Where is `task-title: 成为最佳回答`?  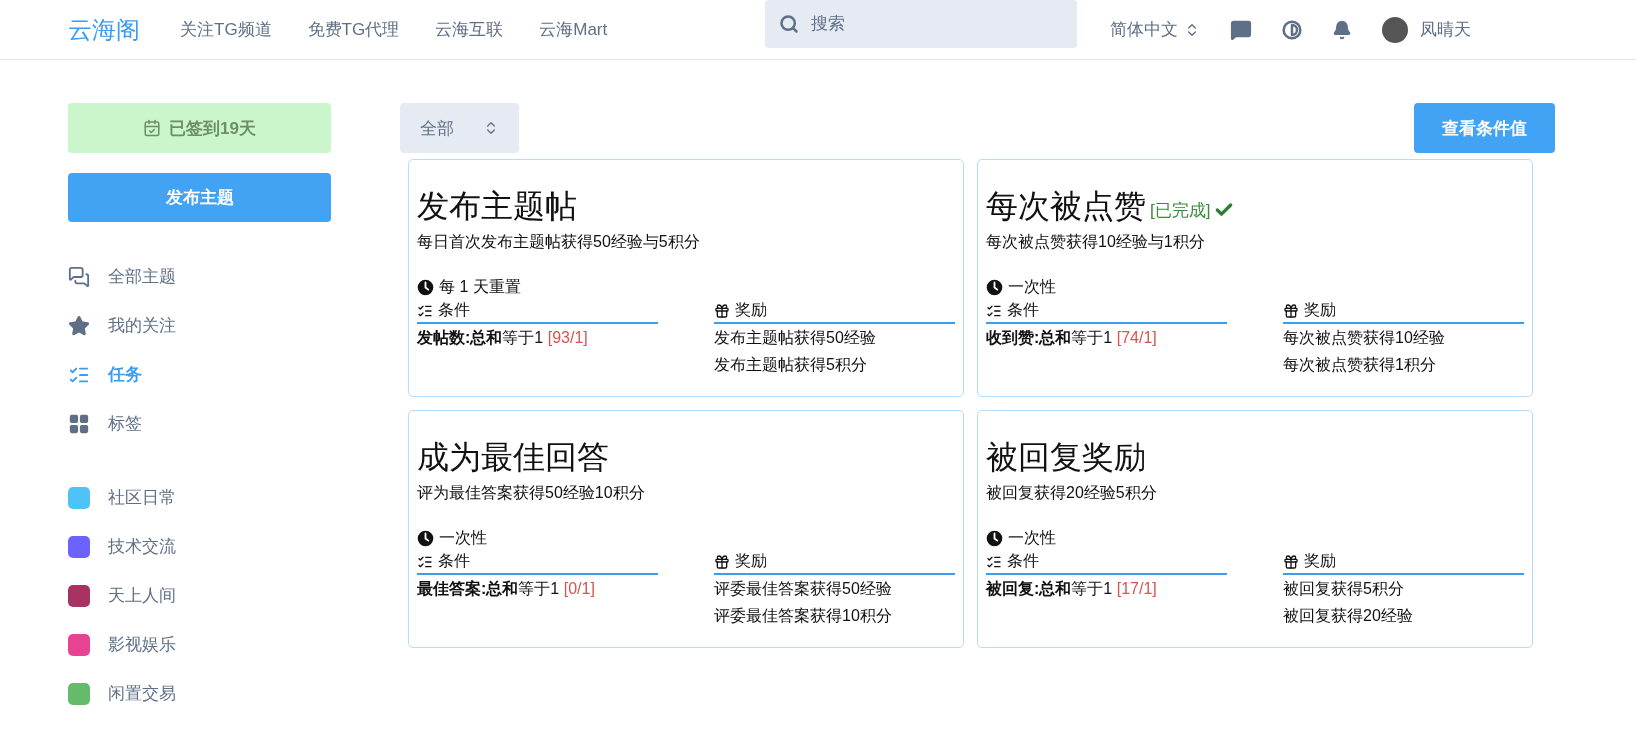 task-title: 成为最佳回答 is located at coordinates (513, 457).